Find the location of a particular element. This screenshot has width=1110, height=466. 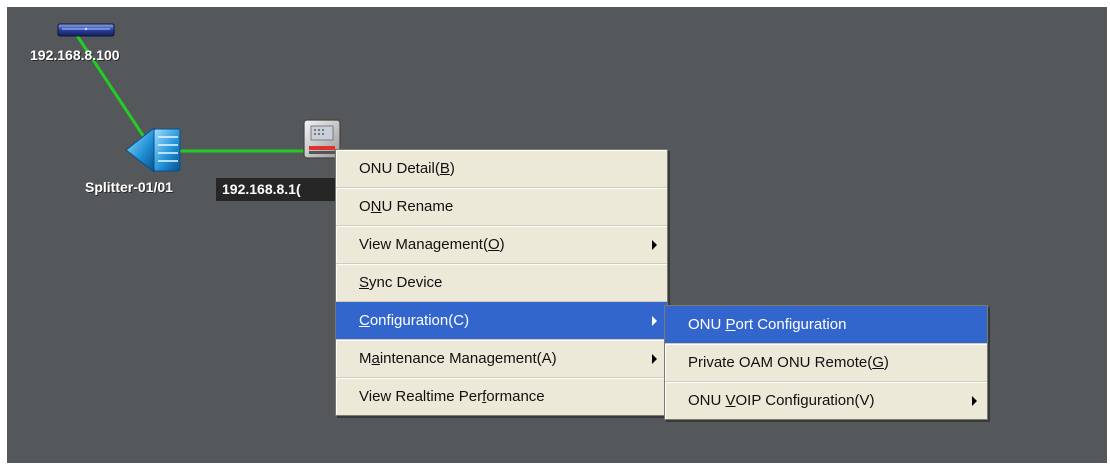

context-menu-item-label: View Management(O) is located at coordinates (432, 244).